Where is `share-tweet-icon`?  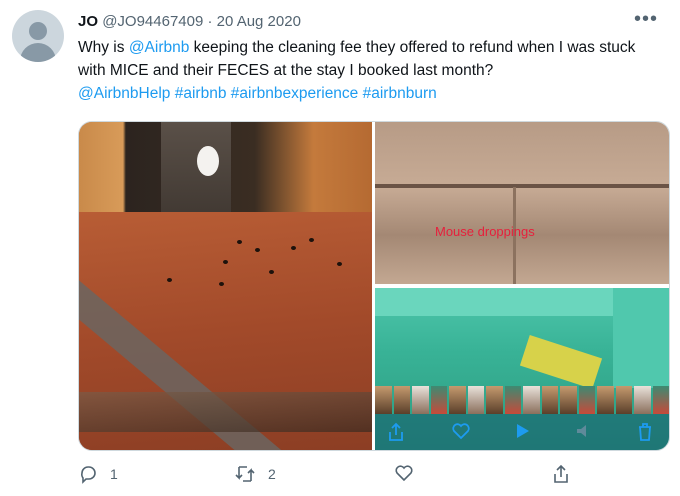
share-tweet-icon is located at coordinates (561, 473).